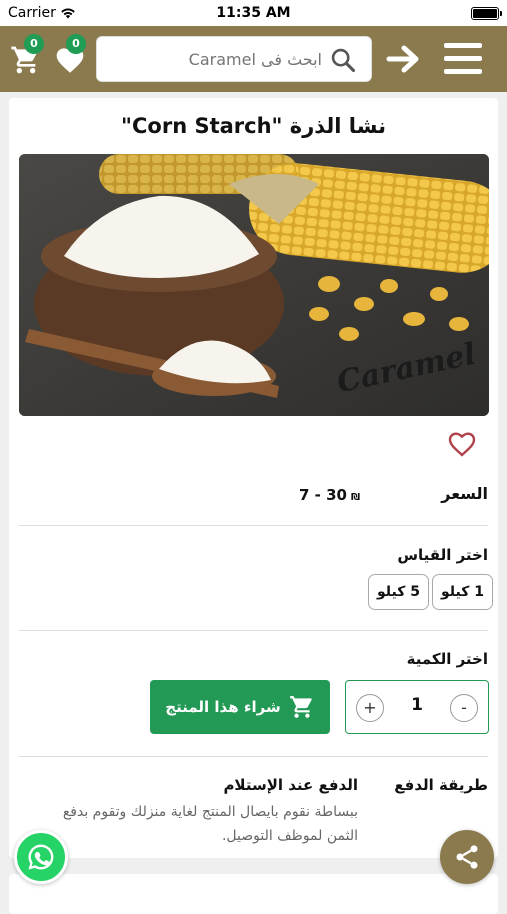 The image size is (507, 914). Describe the element at coordinates (462, 592) in the screenshot. I see `size-option-1kg: 1 كيلو` at that location.